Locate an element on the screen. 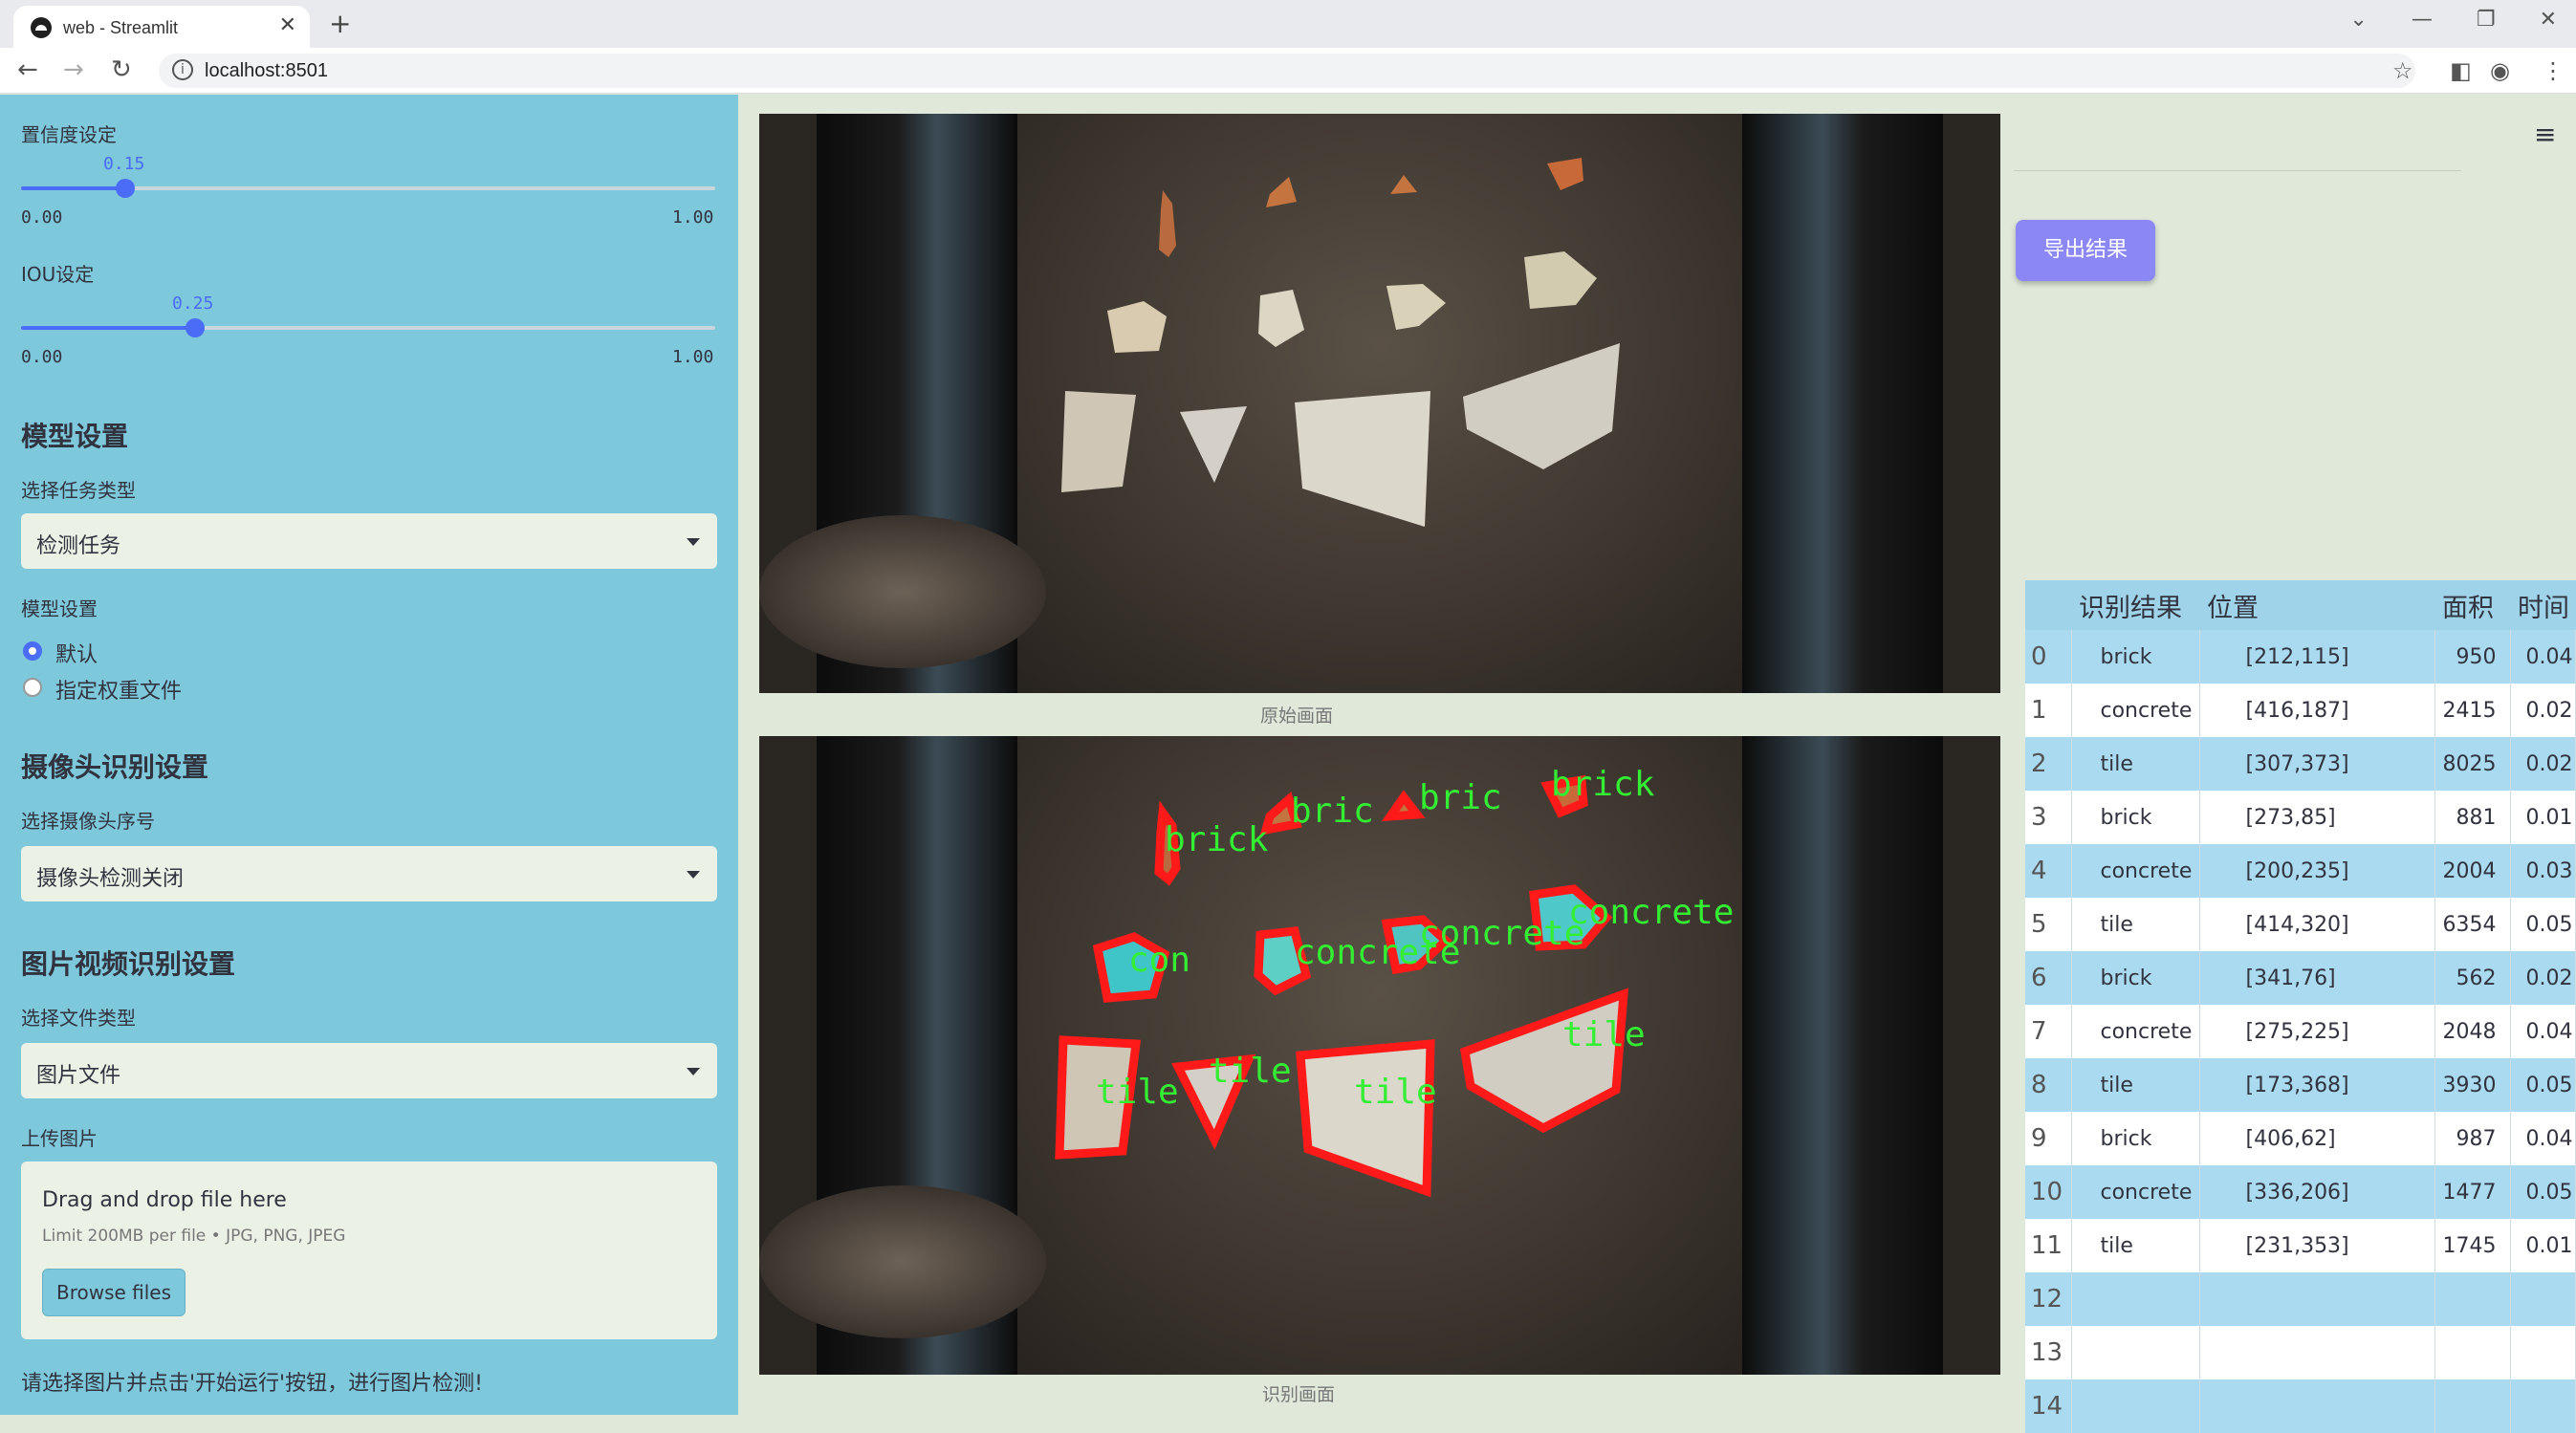 The height and width of the screenshot is (1433, 2576). confidence-min: 0.00 is located at coordinates (42, 217).